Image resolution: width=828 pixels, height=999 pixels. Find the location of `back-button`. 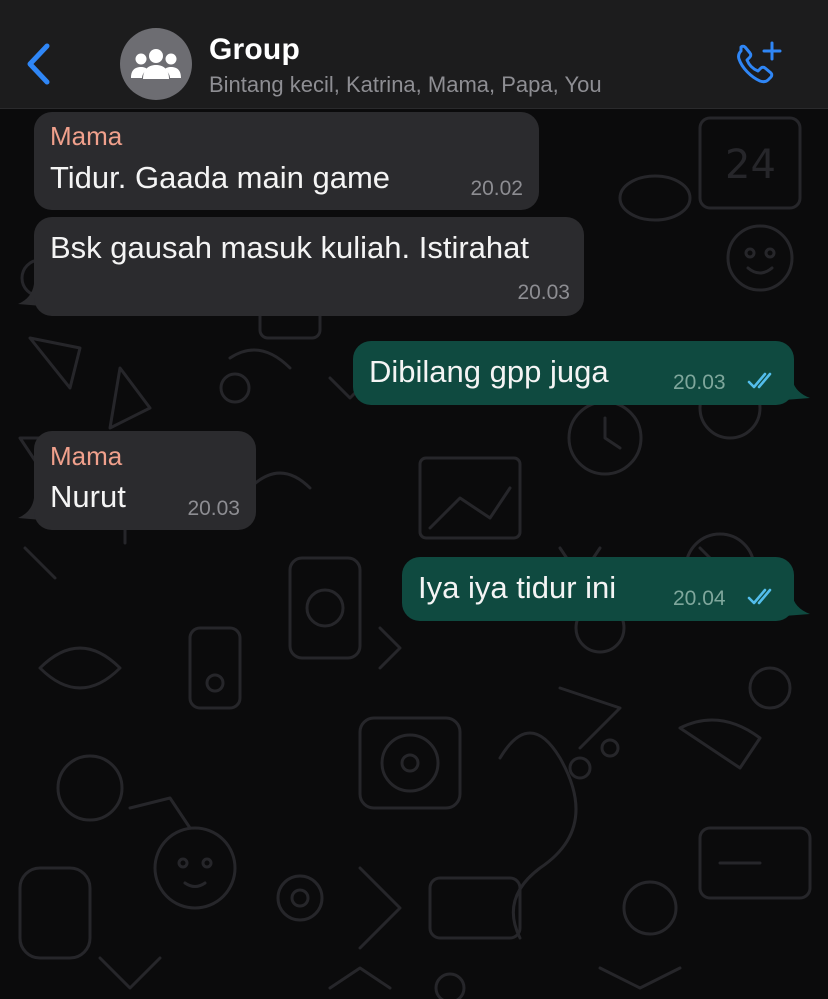

back-button is located at coordinates (38, 64).